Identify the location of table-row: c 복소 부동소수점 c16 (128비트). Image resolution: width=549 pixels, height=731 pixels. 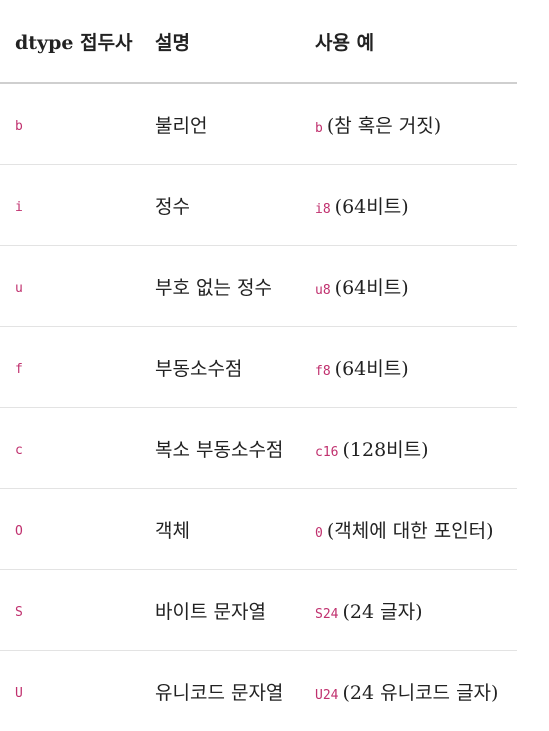
(258, 448).